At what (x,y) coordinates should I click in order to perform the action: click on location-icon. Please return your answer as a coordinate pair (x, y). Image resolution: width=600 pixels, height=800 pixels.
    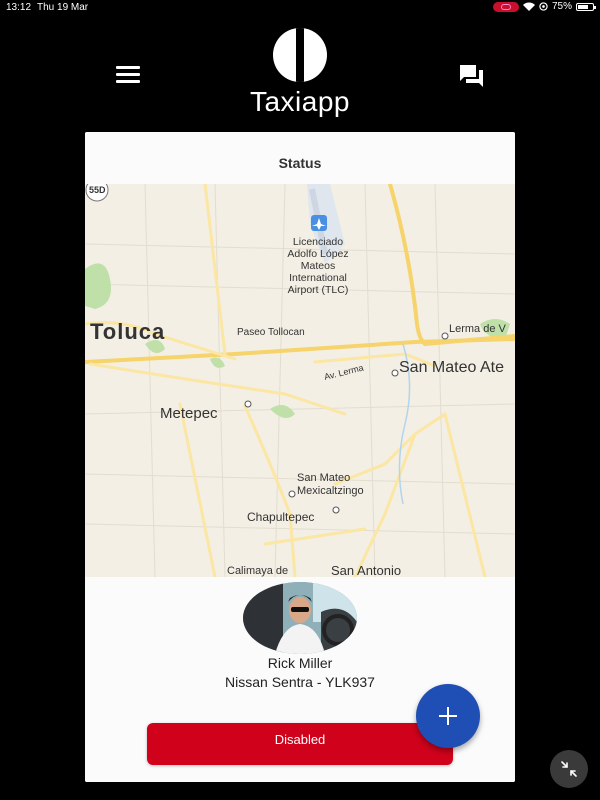
    Looking at the image, I should click on (543, 6).